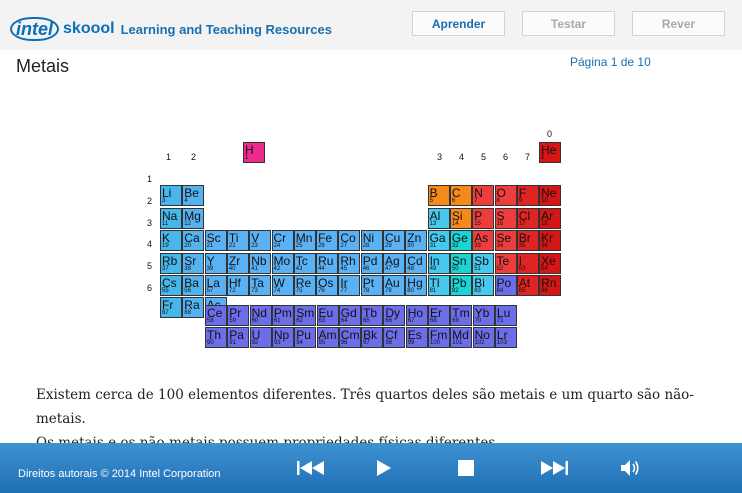 The image size is (742, 493). Describe the element at coordinates (394, 337) in the screenshot. I see `element-cf: Cf 98` at that location.